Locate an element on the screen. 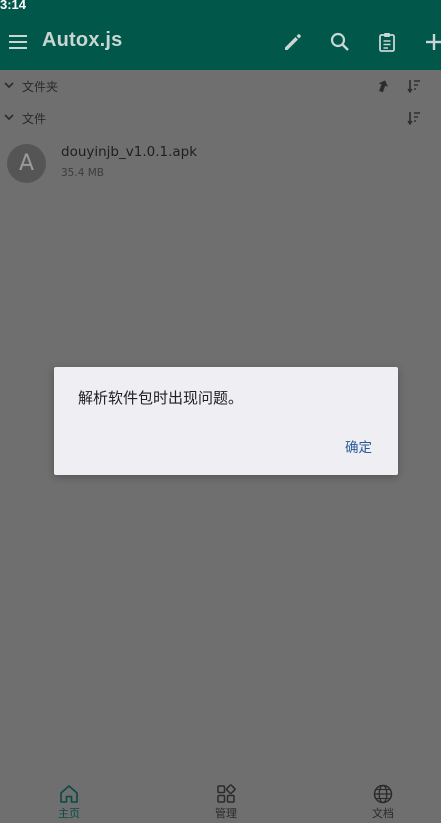 This screenshot has width=441, height=823. nav-label-docs: 文档 is located at coordinates (383, 813).